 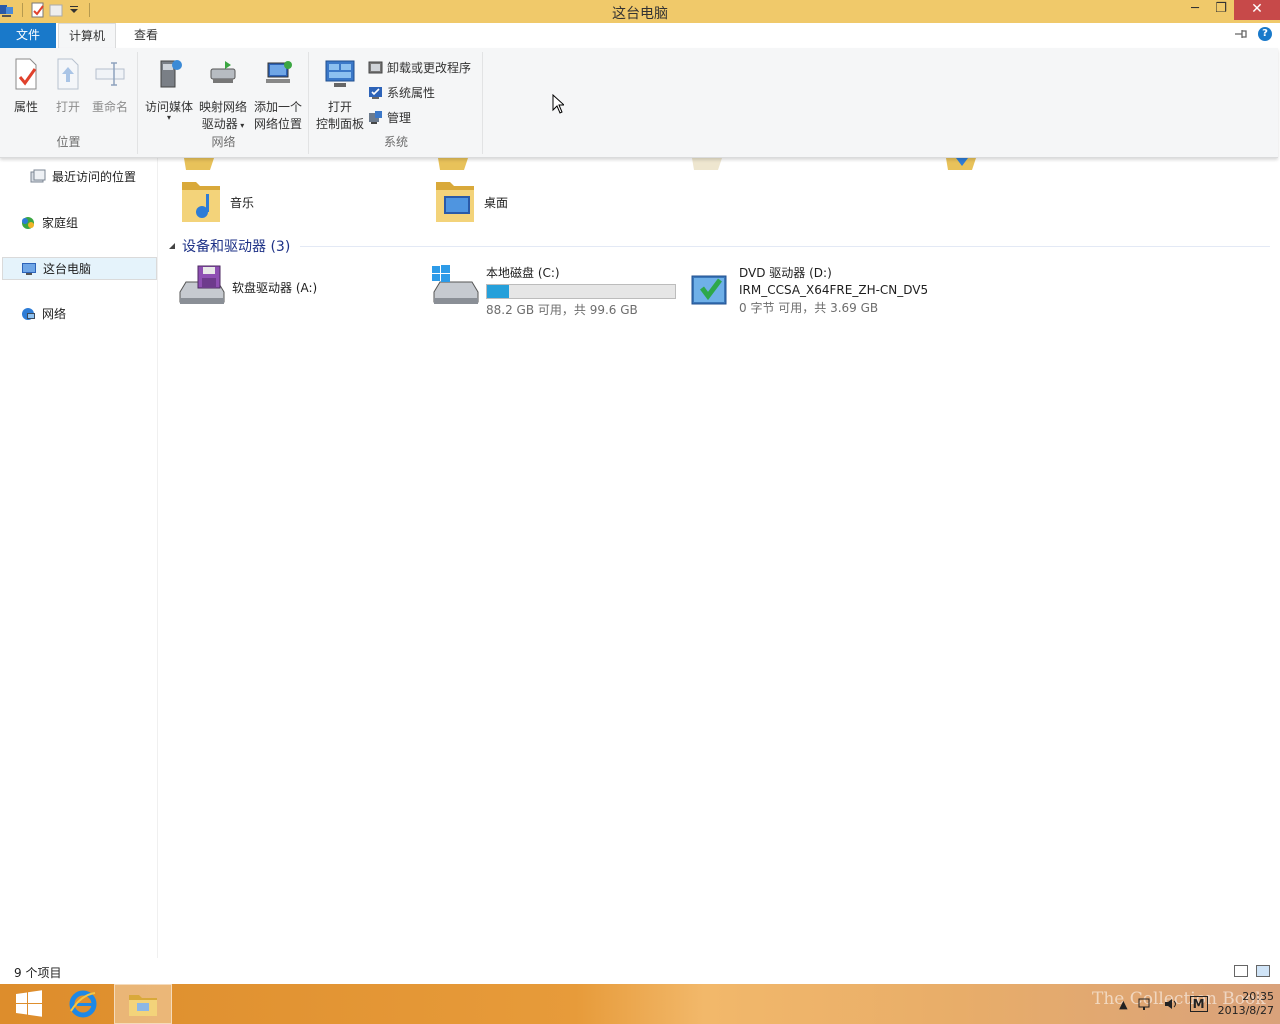 I want to click on manage-button: 管理, so click(x=389, y=117).